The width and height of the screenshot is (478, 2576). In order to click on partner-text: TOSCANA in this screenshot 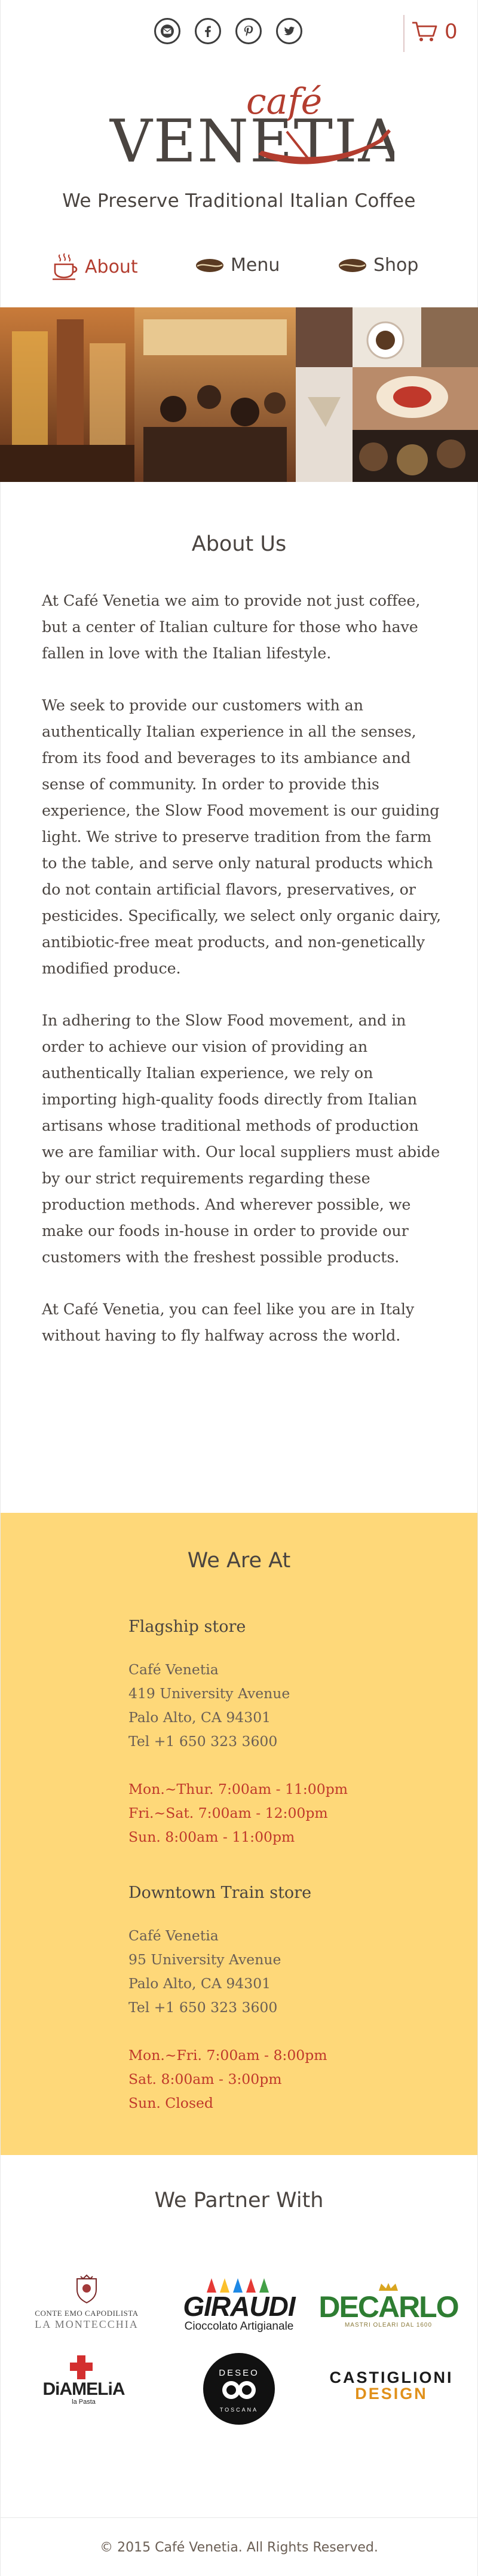, I will do `click(239, 2410)`.